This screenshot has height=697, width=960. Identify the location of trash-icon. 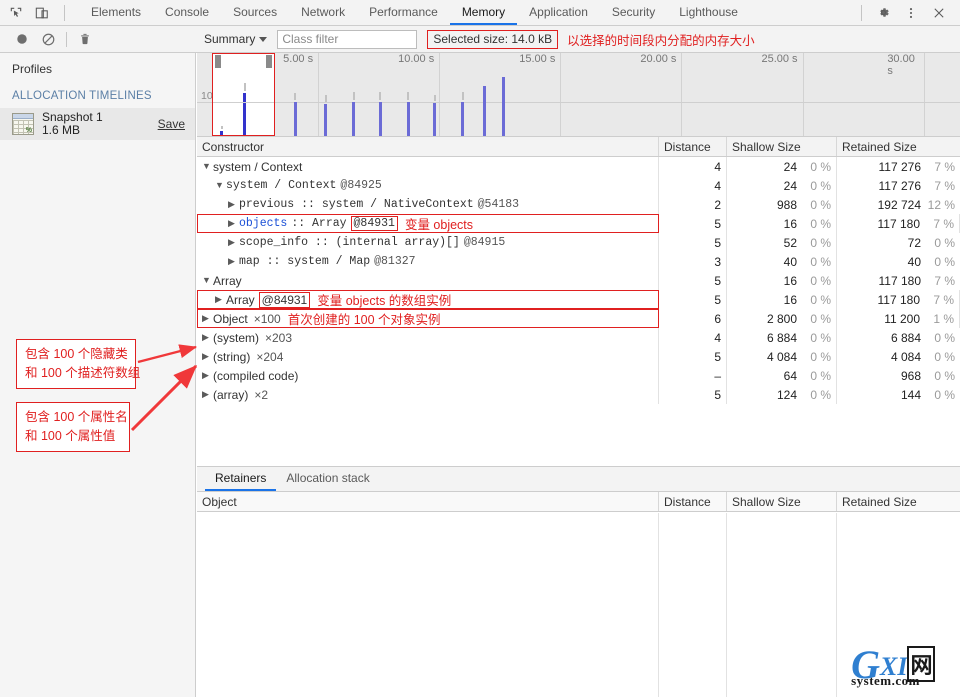
(85, 39).